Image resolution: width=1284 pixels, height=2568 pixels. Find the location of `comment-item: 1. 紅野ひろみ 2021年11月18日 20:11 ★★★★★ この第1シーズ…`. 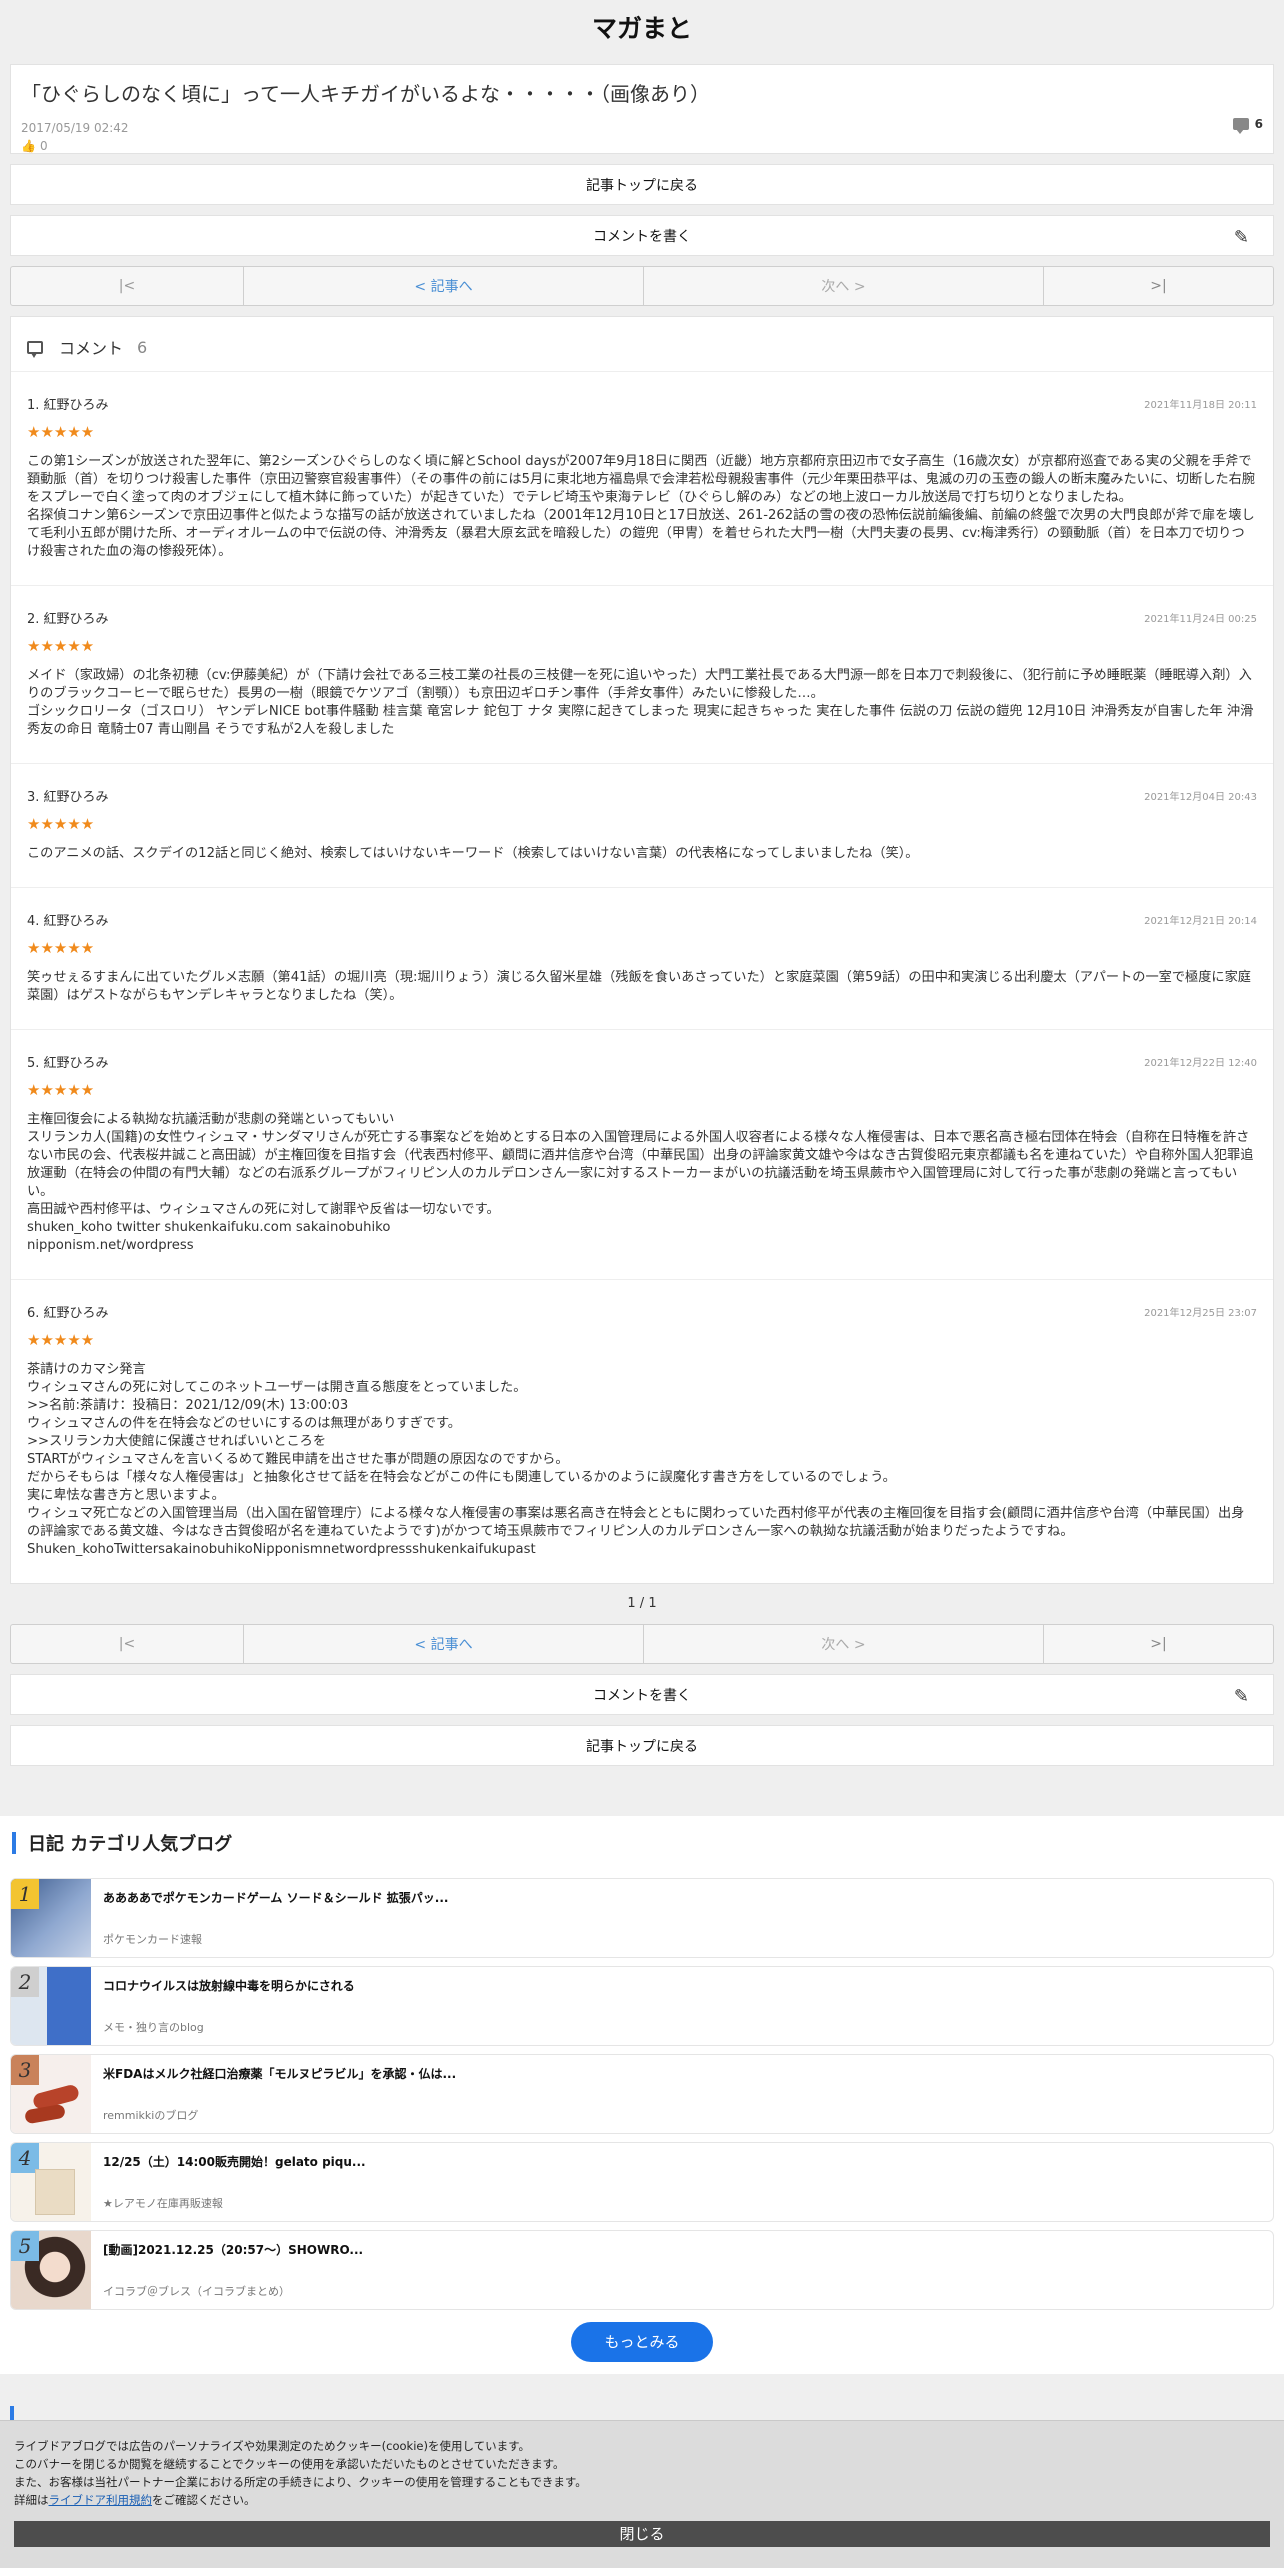

comment-item: 1. 紅野ひろみ 2021年11月18日 20:11 ★★★★★ この第1シーズ… is located at coordinates (642, 478).